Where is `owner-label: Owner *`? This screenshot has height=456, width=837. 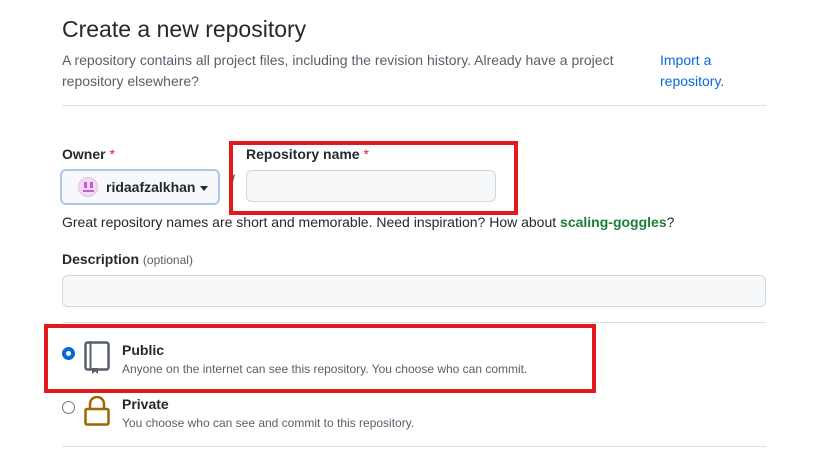 owner-label: Owner * is located at coordinates (88, 154).